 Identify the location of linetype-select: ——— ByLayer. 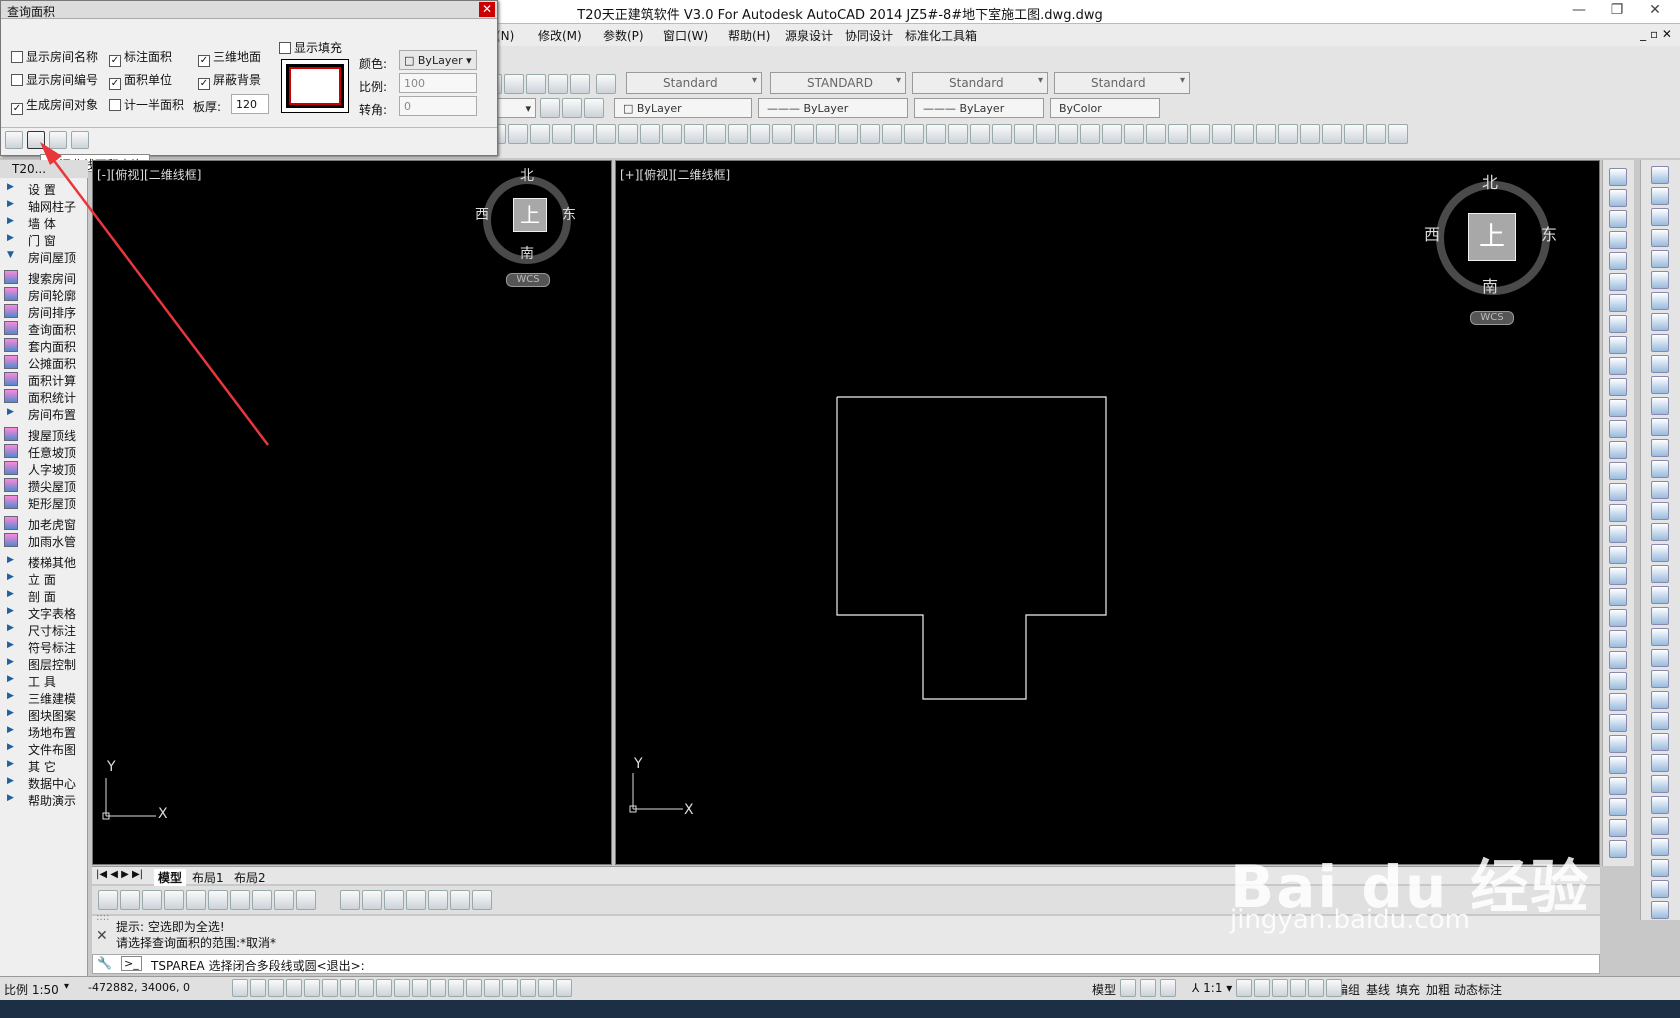
(833, 108).